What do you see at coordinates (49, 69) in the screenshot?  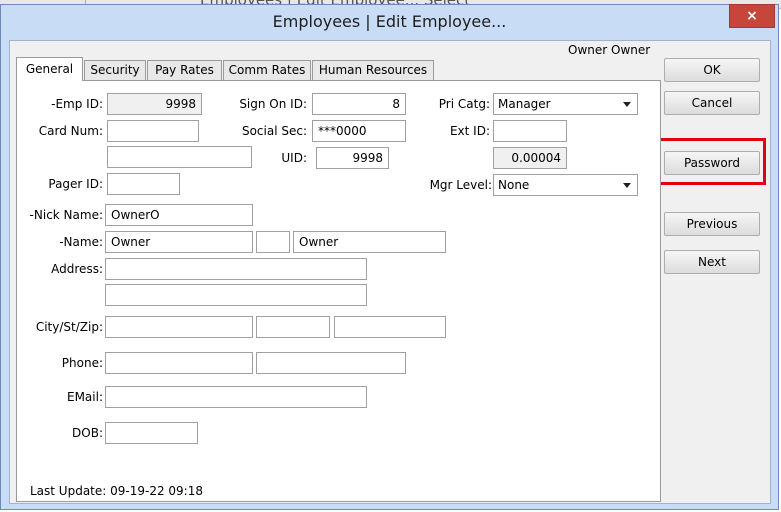 I see `tab-general: General` at bounding box center [49, 69].